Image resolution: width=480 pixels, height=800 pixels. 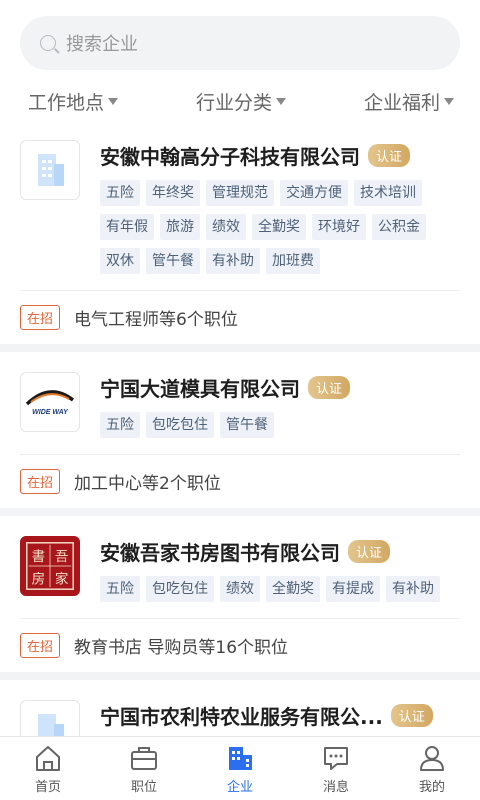 I want to click on bottom-tab-bar: 首页 职位 企业 消息 我的, so click(x=240, y=768).